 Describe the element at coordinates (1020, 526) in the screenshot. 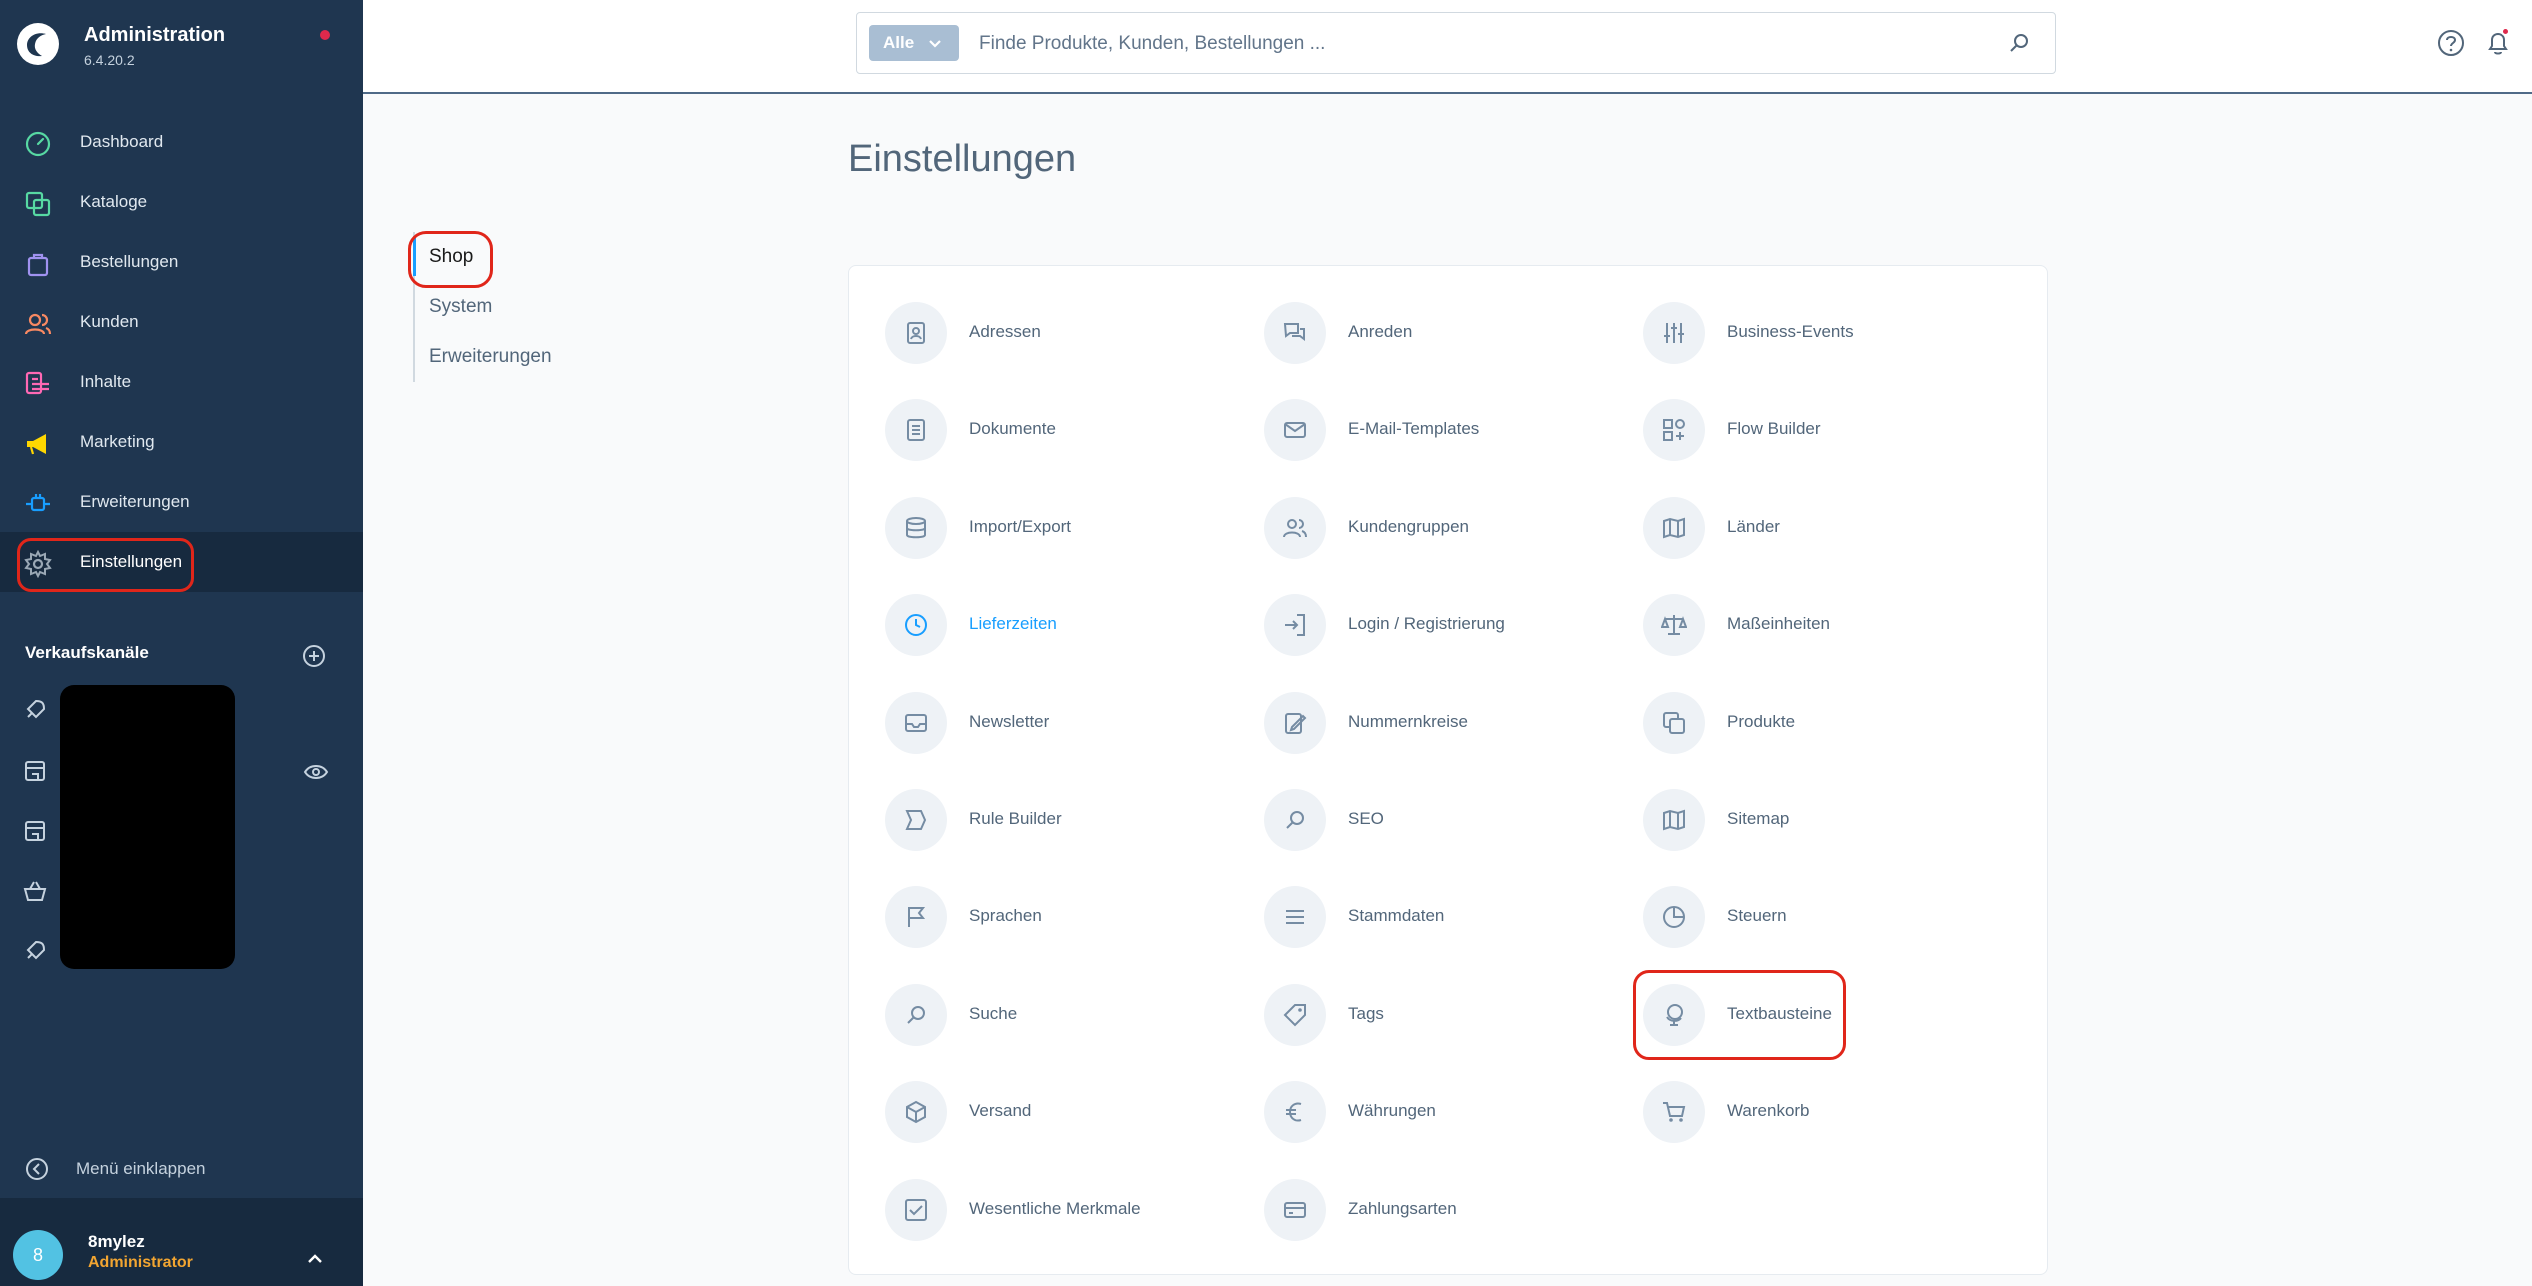

I see `settings-item-label: Import/Export` at that location.